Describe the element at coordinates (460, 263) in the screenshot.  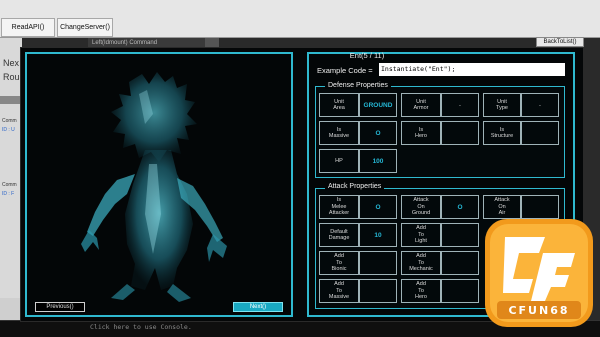
I see `add-to-mechanic-value` at that location.